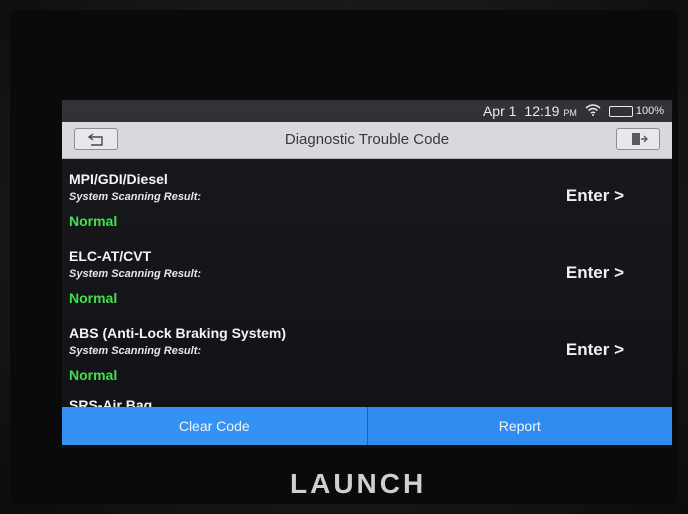 The height and width of the screenshot is (514, 688). I want to click on exit-icon, so click(640, 139).